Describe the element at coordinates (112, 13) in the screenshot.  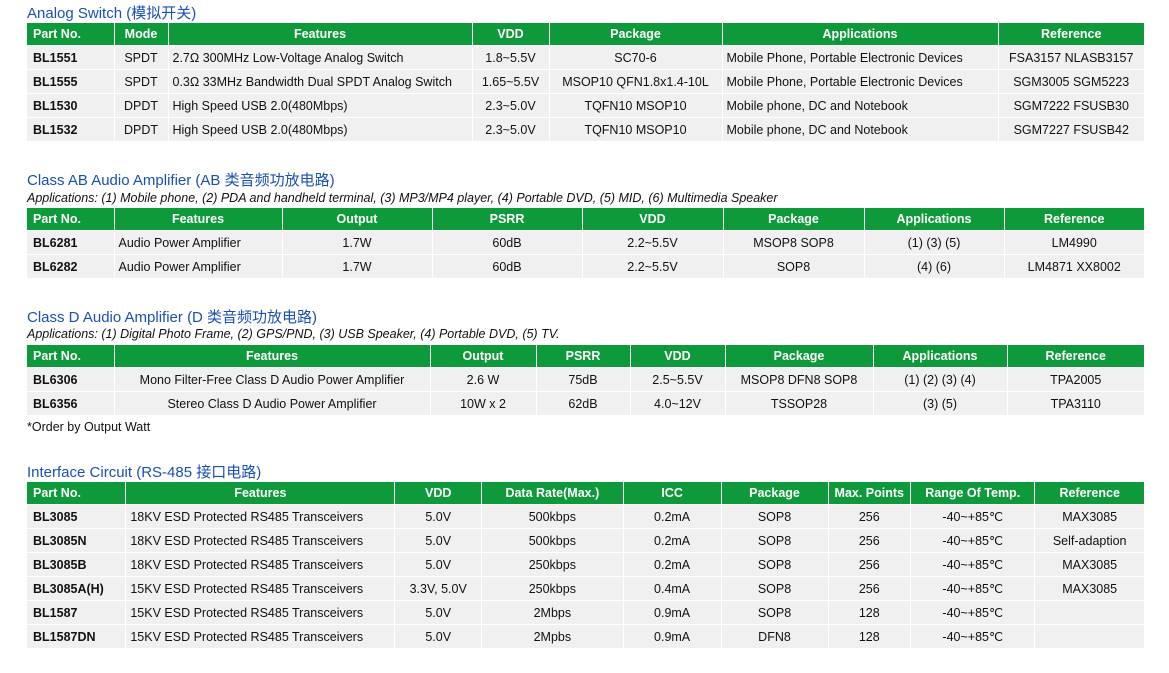
I see `analog-switch-title: Analog Switch (模拟开关)` at that location.